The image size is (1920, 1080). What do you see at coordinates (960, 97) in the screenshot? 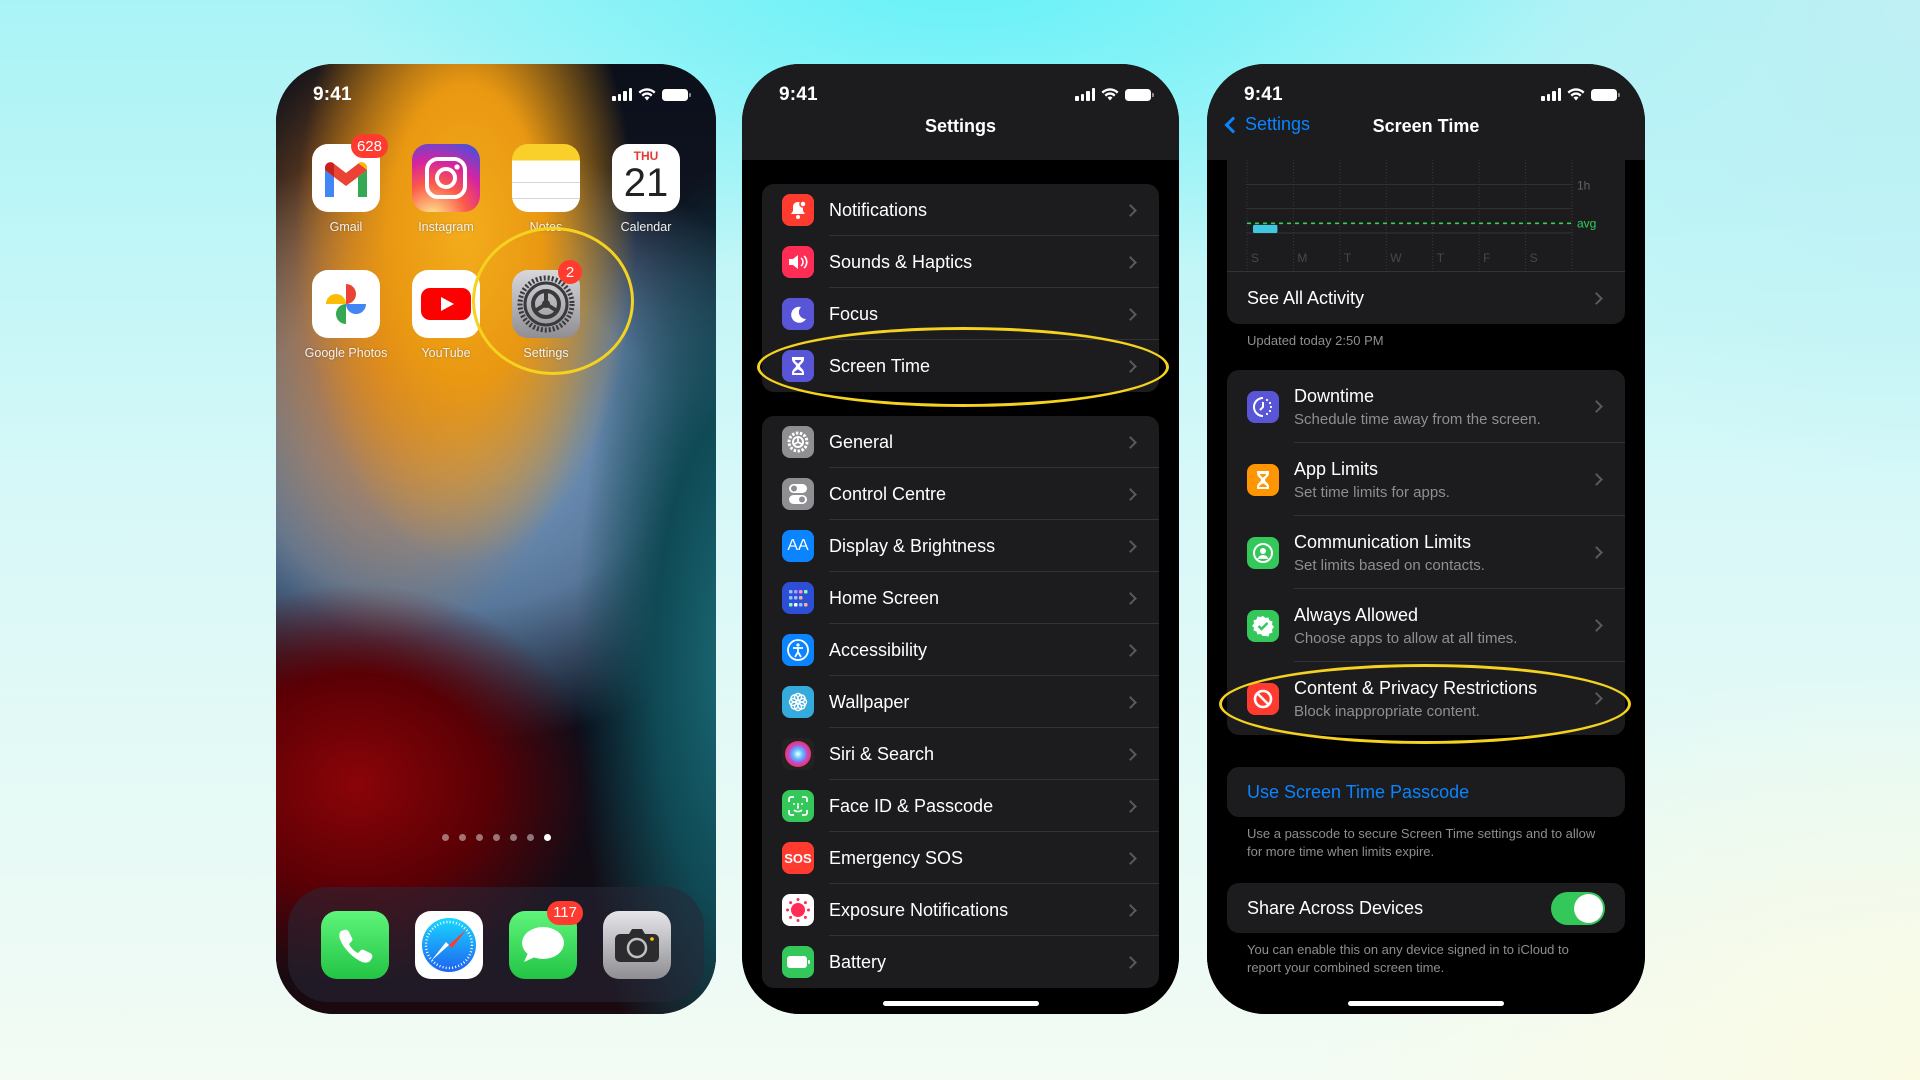
I see `status-bar: 9:41` at bounding box center [960, 97].